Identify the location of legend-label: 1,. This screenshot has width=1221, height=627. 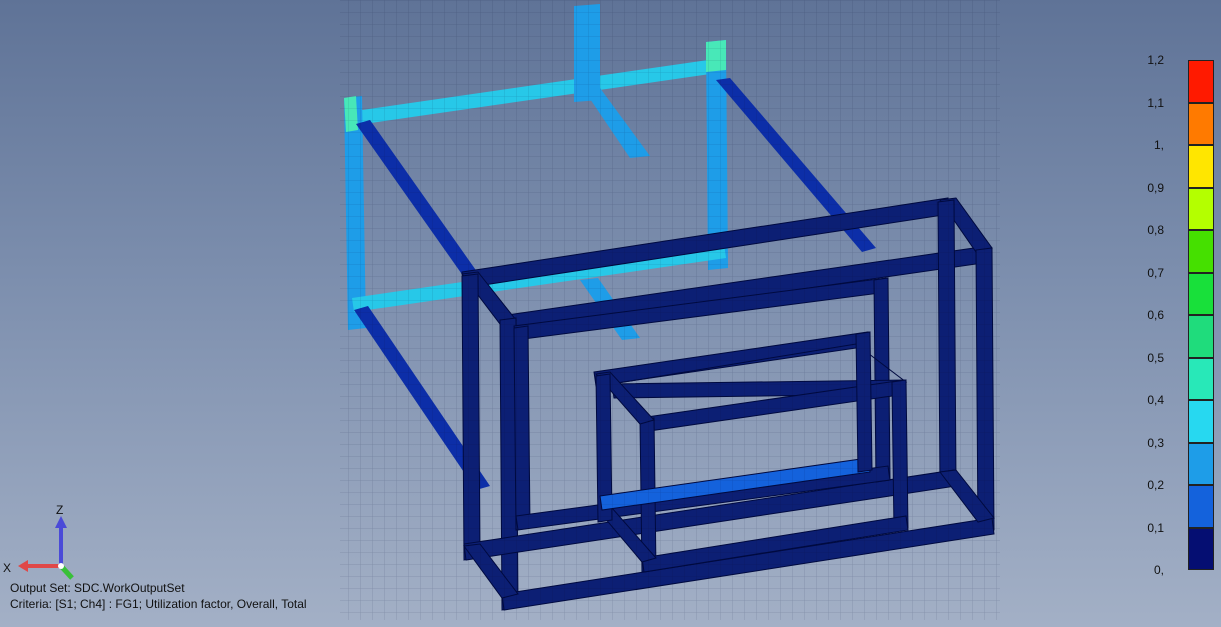
(1158, 145).